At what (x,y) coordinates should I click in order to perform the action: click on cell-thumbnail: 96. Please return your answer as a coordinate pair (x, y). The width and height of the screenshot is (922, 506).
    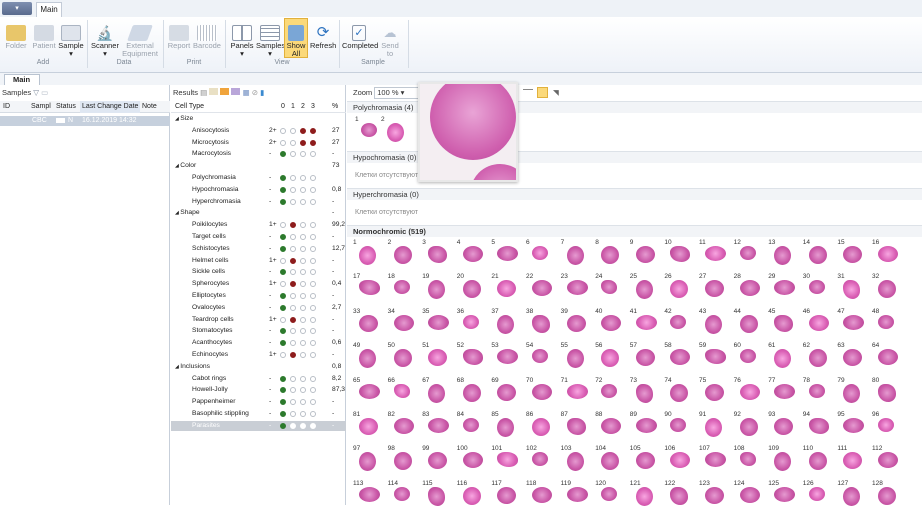
    Looking at the image, I should click on (886, 424).